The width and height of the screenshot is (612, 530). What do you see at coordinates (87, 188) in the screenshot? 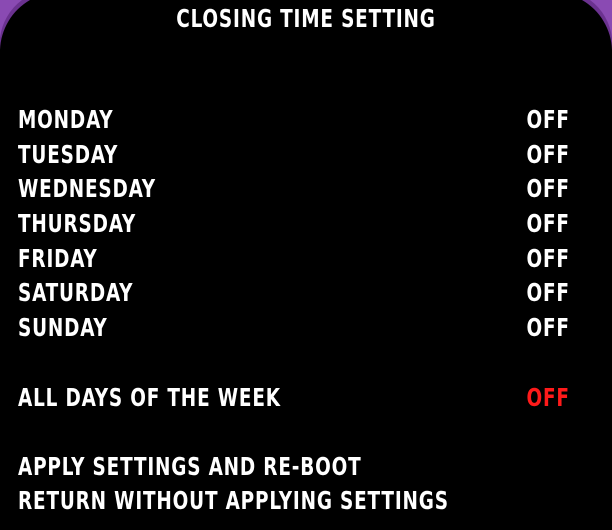
I see `day-label: WEDNESDAY` at bounding box center [87, 188].